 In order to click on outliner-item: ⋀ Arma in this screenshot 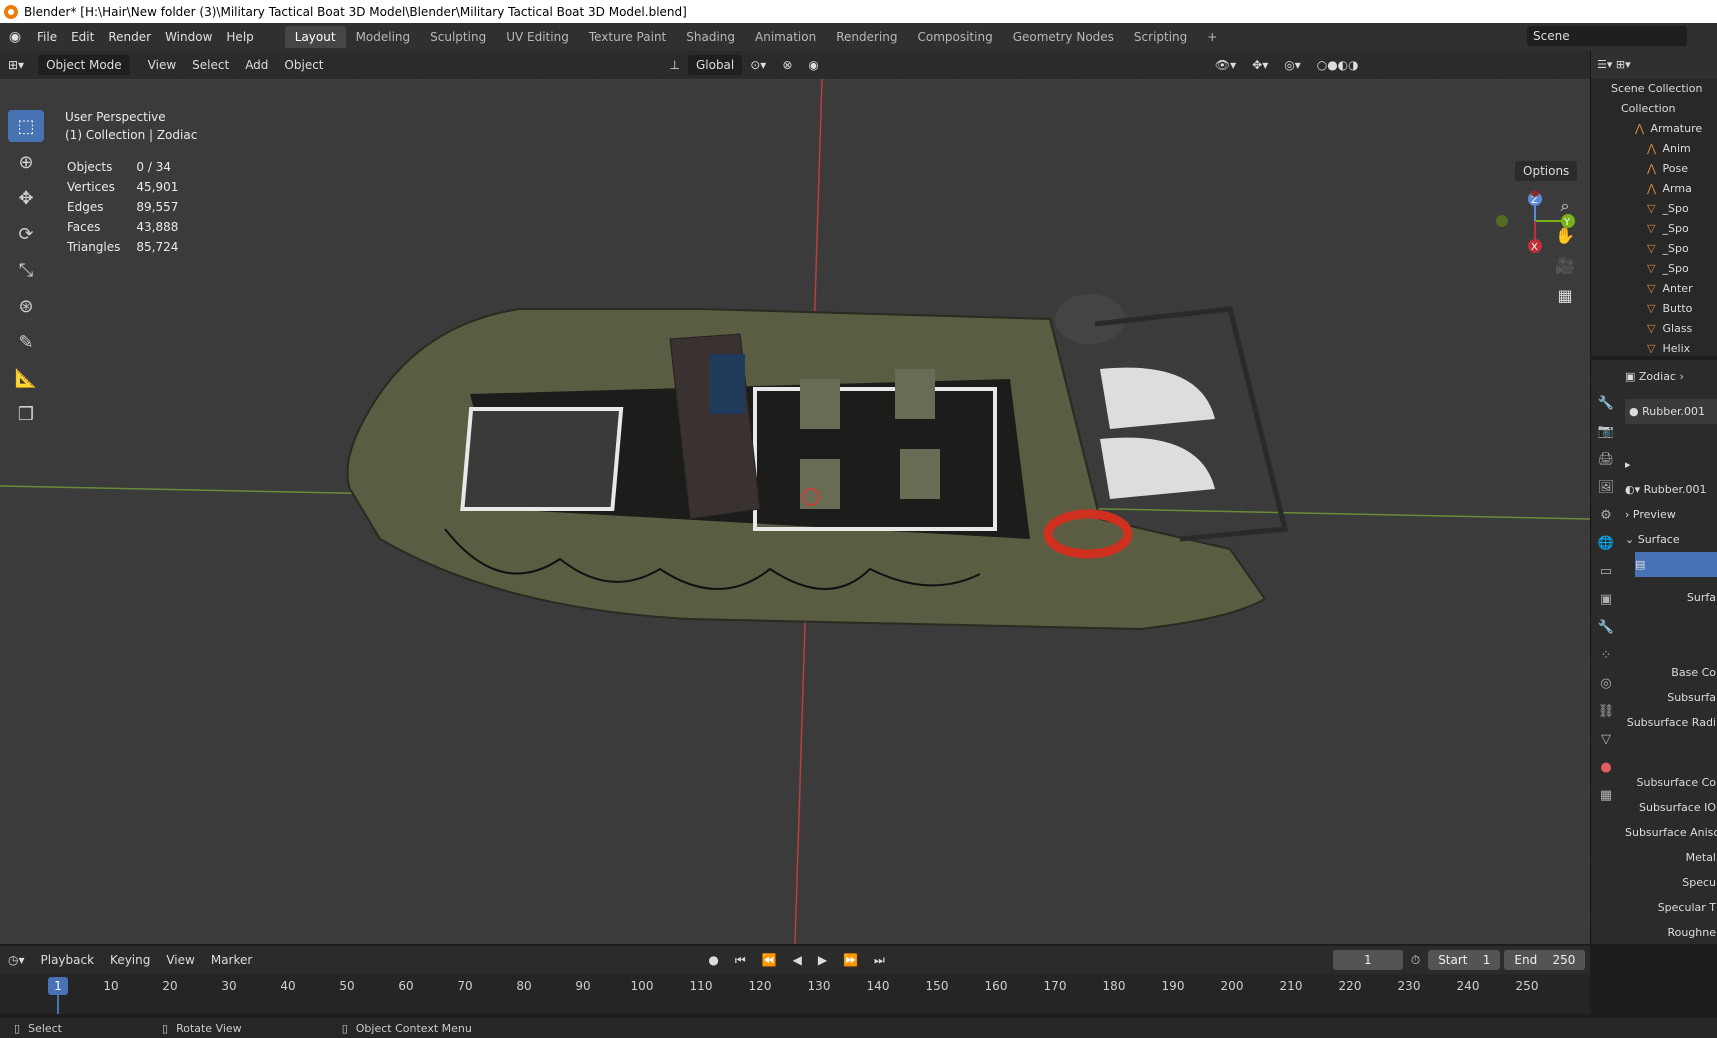, I will do `click(1654, 189)`.